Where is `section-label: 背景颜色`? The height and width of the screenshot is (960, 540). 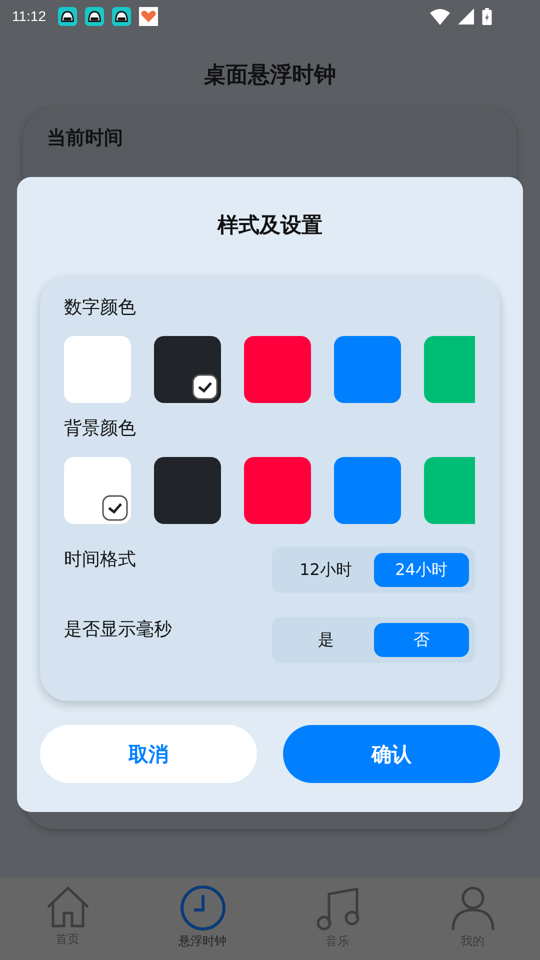
section-label: 背景颜色 is located at coordinates (100, 428).